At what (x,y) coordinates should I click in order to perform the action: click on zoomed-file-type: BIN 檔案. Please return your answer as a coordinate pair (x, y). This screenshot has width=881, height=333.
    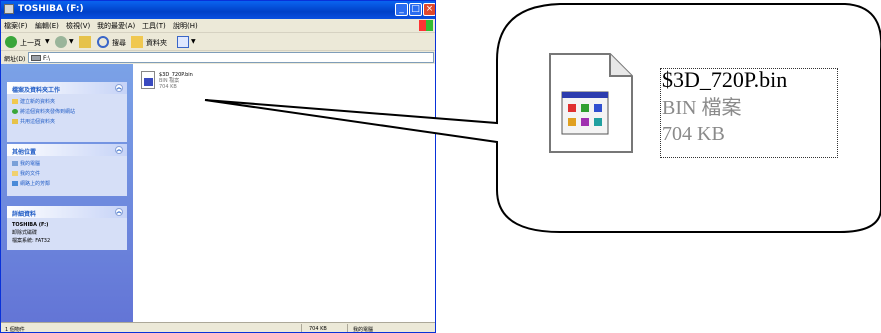
    Looking at the image, I should click on (702, 108).